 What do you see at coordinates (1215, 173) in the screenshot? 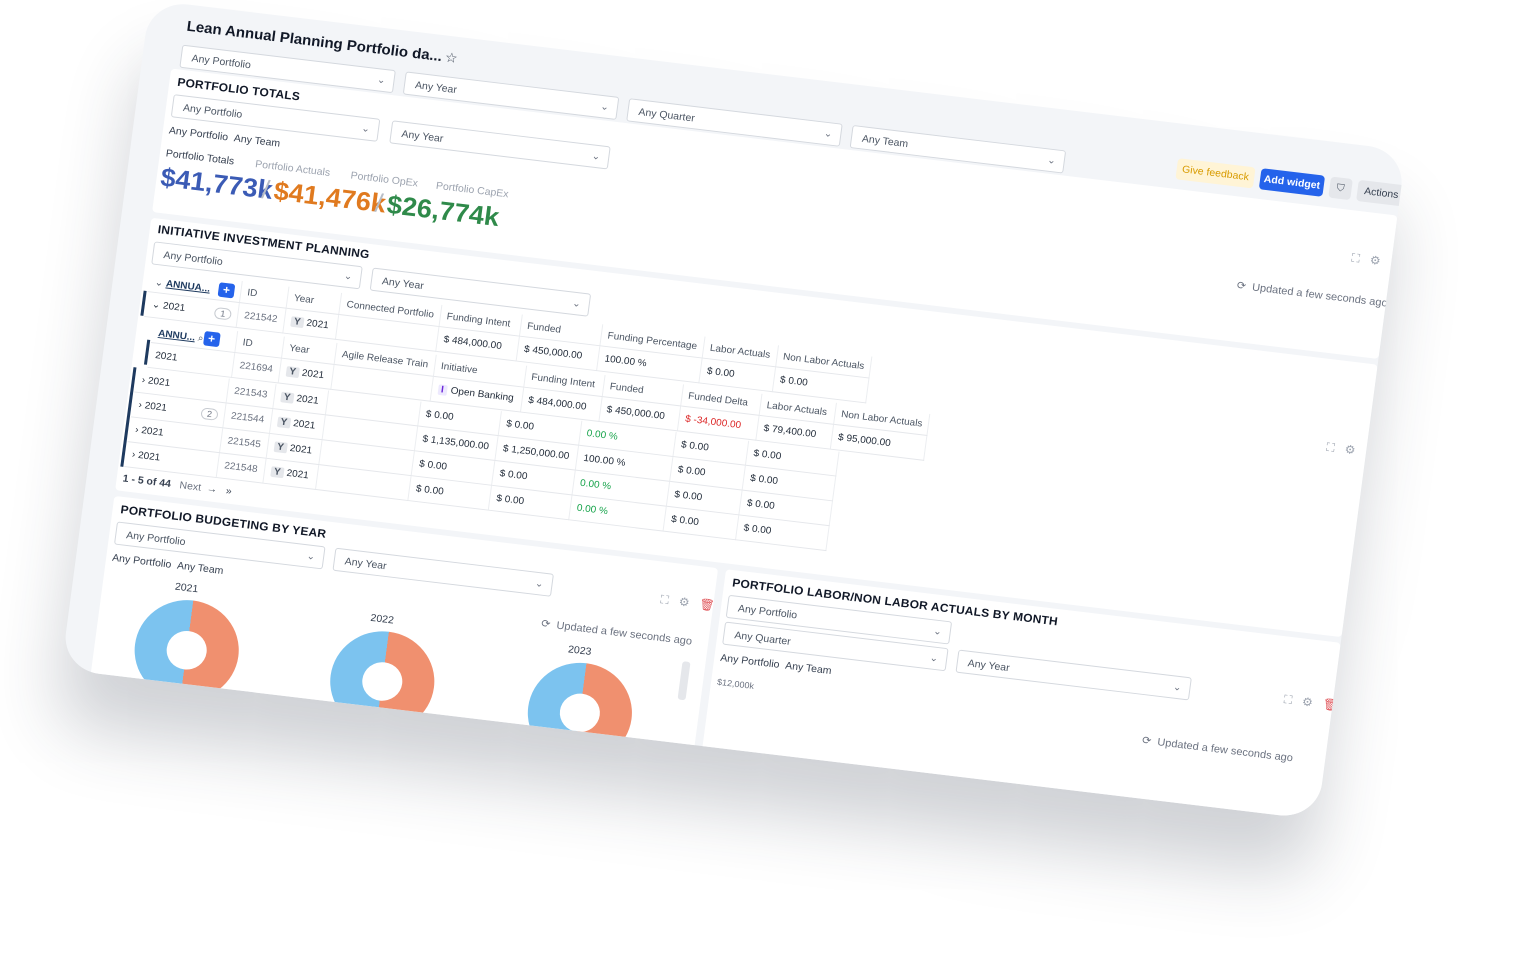
I see `give-feedback-button: Give feedback` at bounding box center [1215, 173].